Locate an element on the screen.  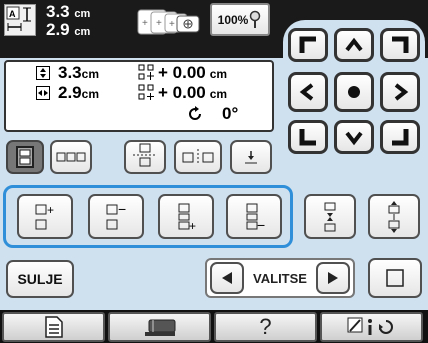
chevron-right-icon is located at coordinates (401, 92).